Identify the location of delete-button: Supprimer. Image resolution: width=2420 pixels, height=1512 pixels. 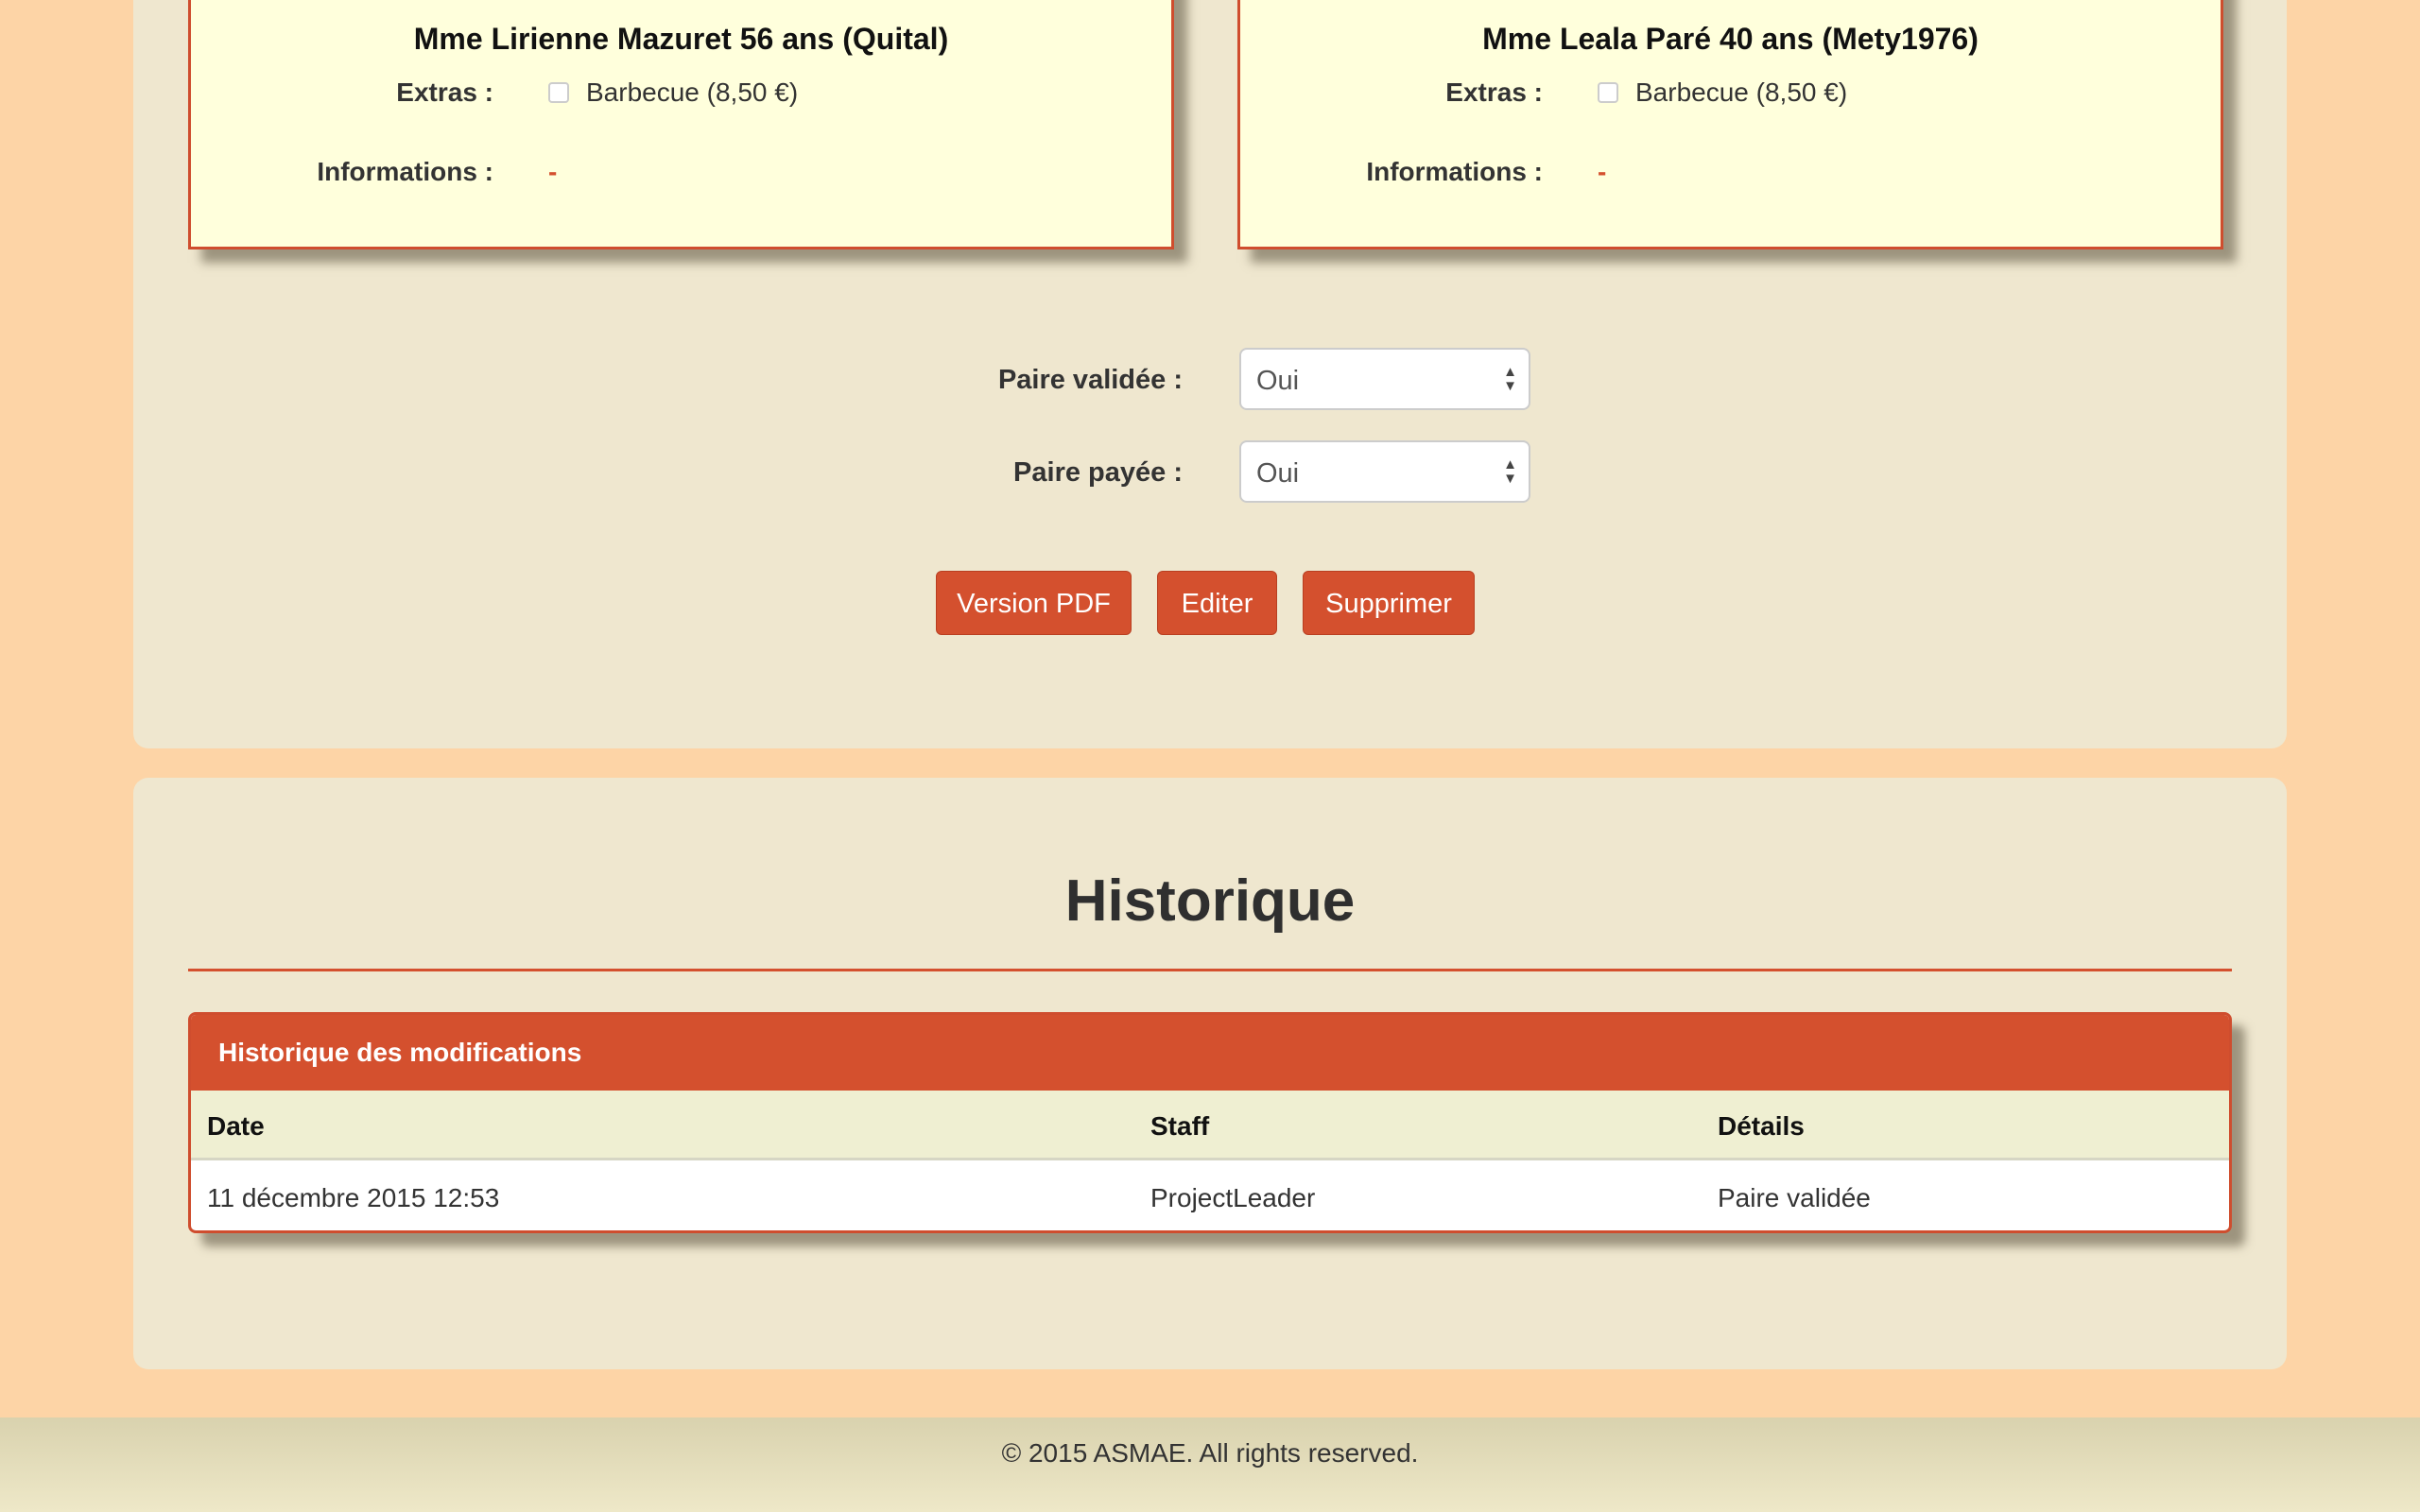
(1389, 603).